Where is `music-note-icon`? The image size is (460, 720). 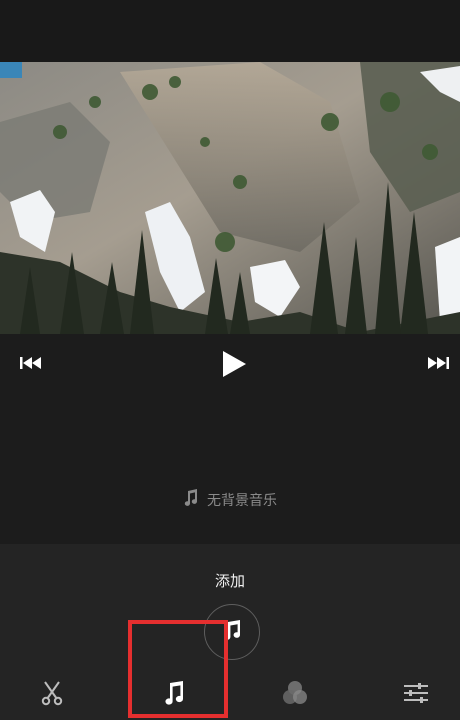
music-note-icon is located at coordinates (191, 500).